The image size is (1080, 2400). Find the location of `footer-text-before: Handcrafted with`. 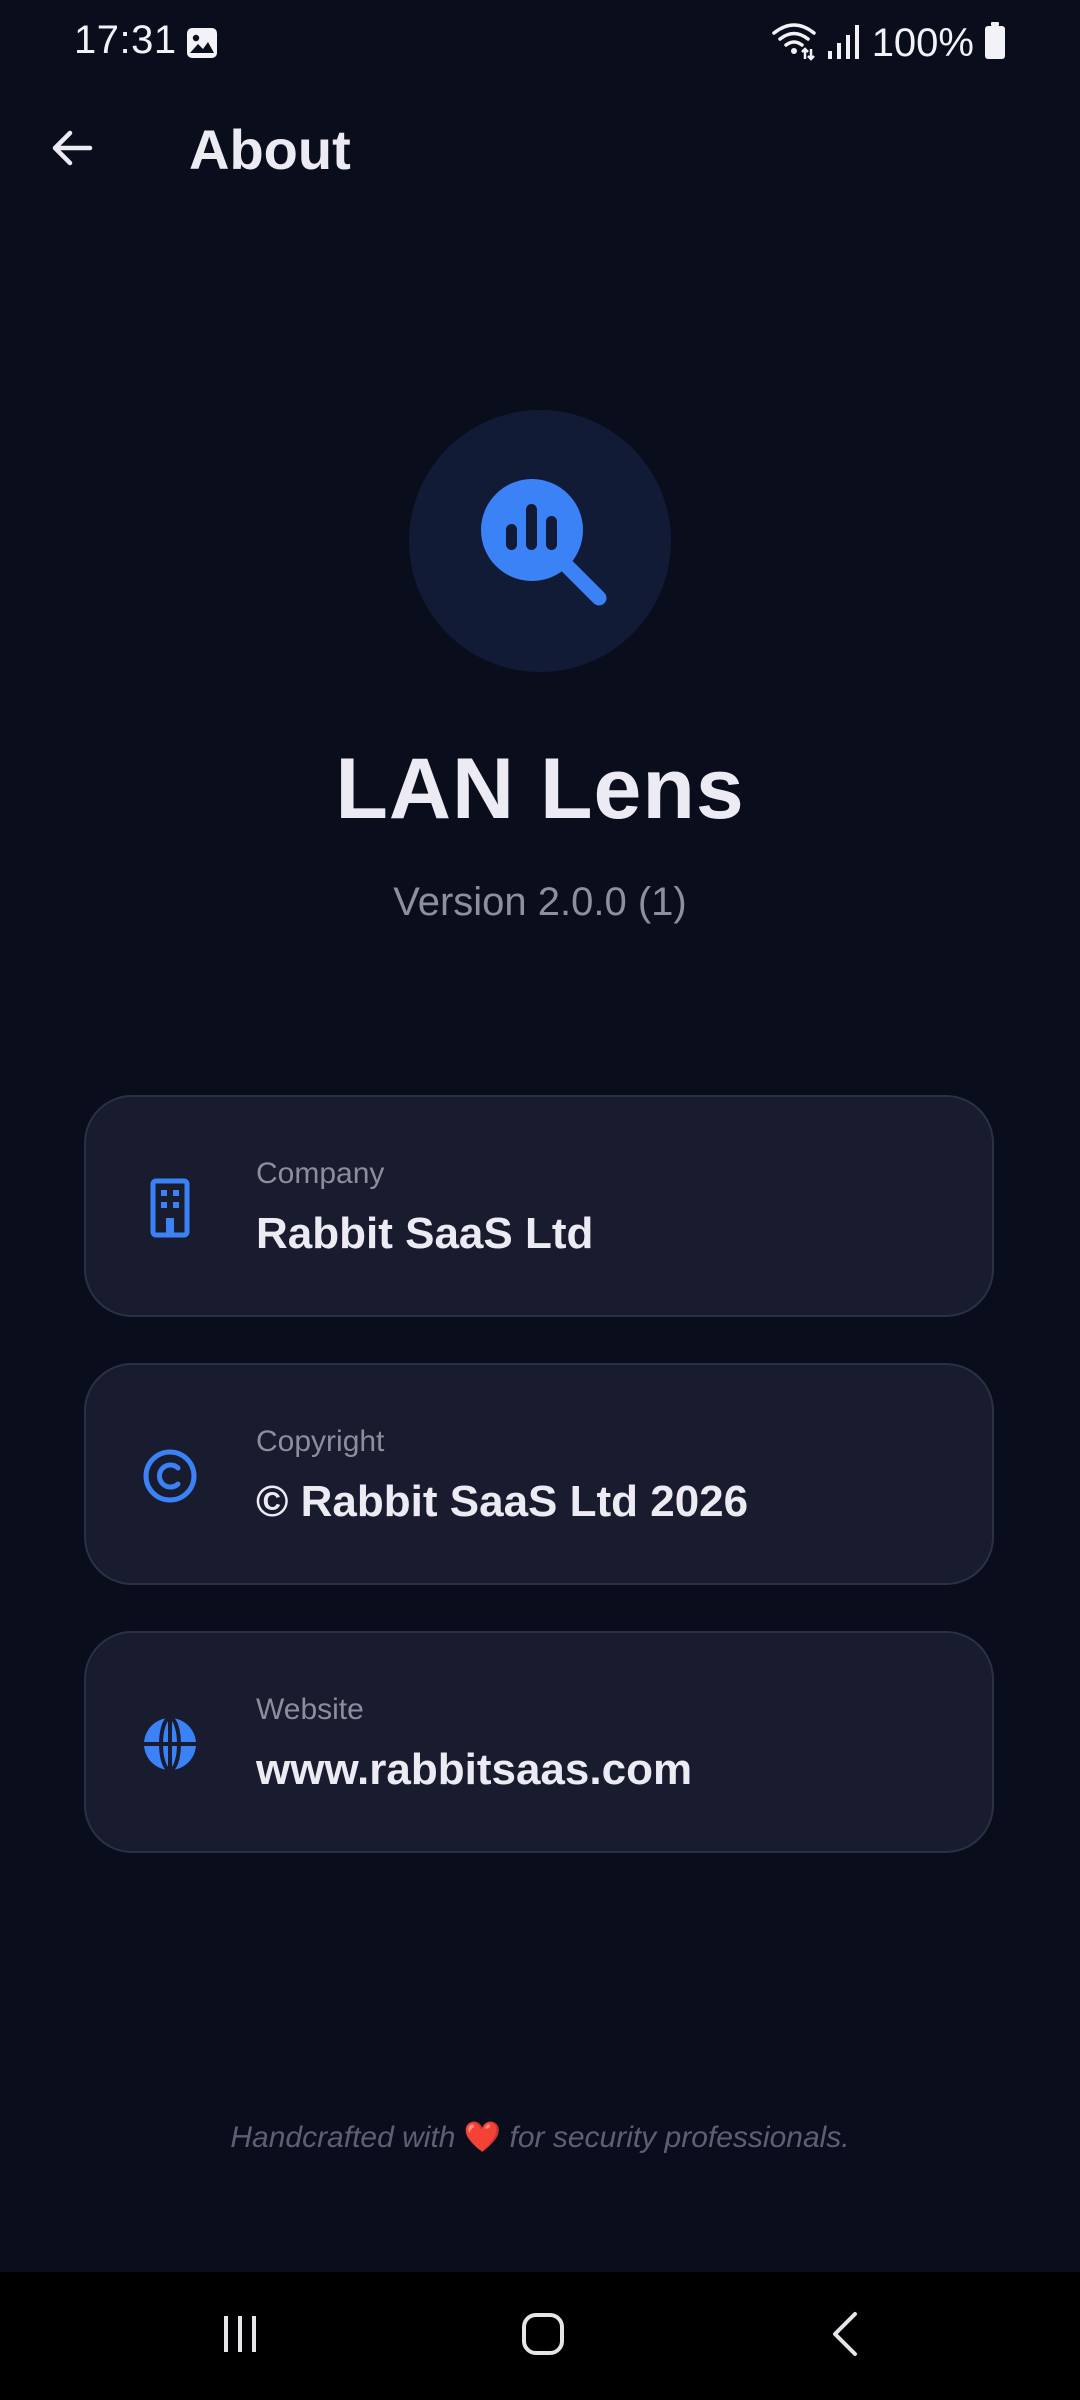

footer-text-before: Handcrafted with is located at coordinates (347, 2137).